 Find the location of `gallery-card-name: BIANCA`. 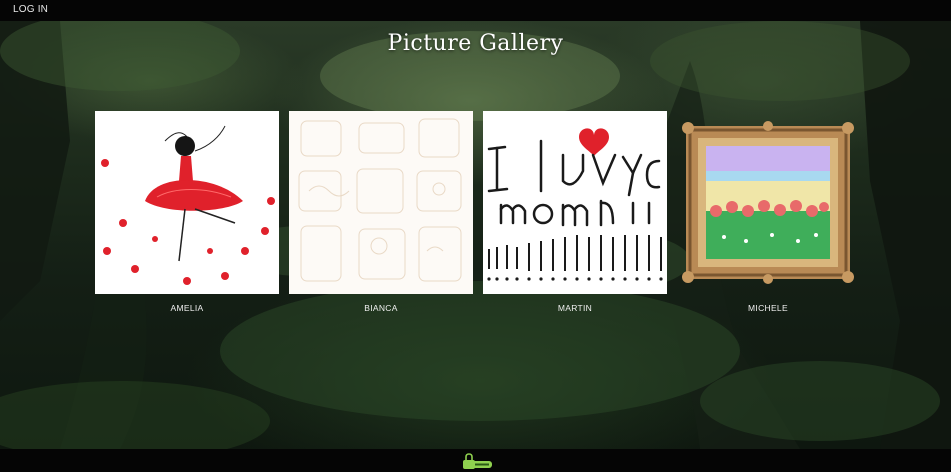

gallery-card-name: BIANCA is located at coordinates (381, 308).